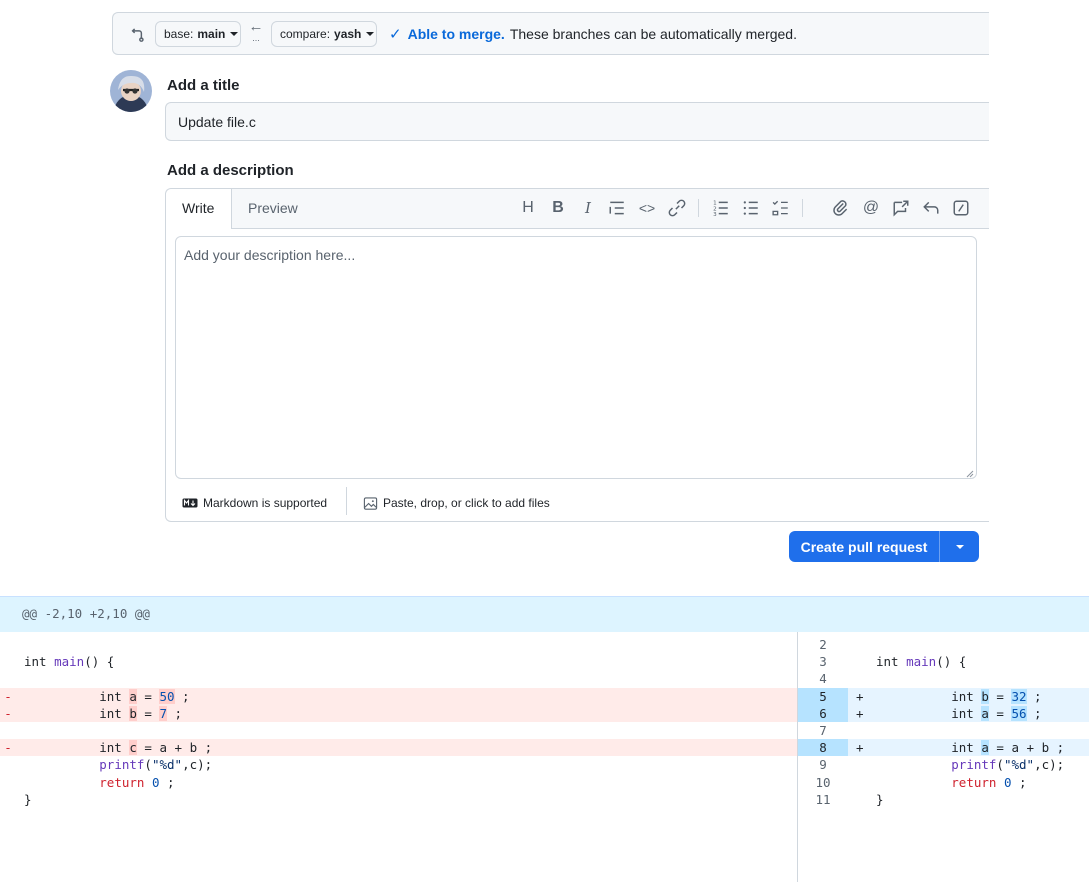 The width and height of the screenshot is (1089, 882). I want to click on line-number: 9, so click(823, 764).